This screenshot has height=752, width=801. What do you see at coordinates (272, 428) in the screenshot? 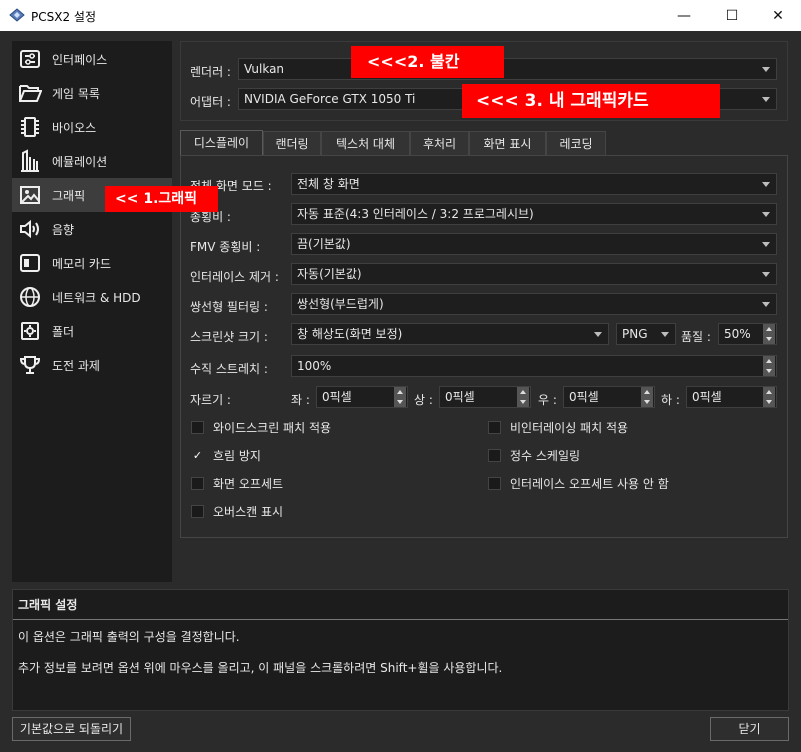
I see `checkbox-label: 와이드스크린 패치 적용` at bounding box center [272, 428].